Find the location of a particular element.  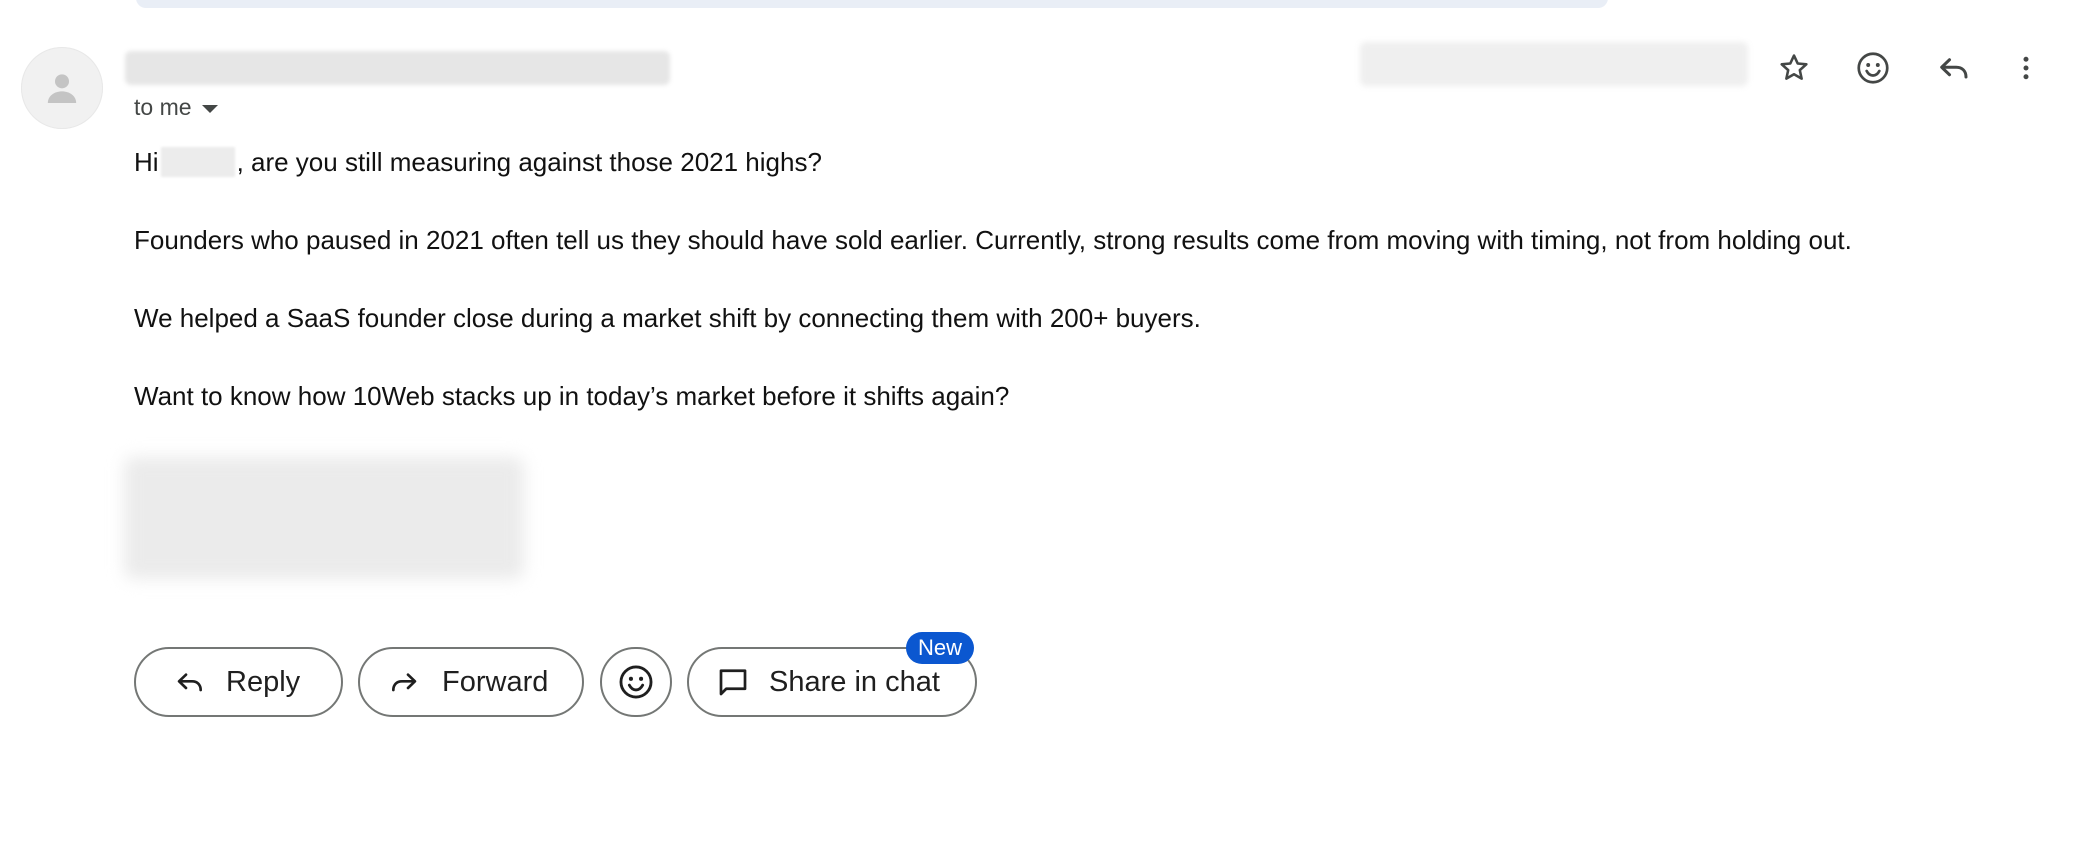

reply-label: Reply is located at coordinates (263, 681).